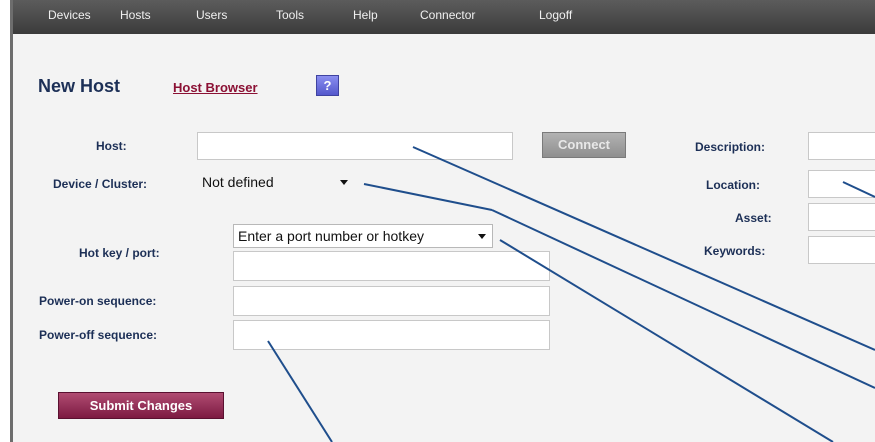  What do you see at coordinates (300, 391) in the screenshot?
I see `callout-line-poweroff` at bounding box center [300, 391].